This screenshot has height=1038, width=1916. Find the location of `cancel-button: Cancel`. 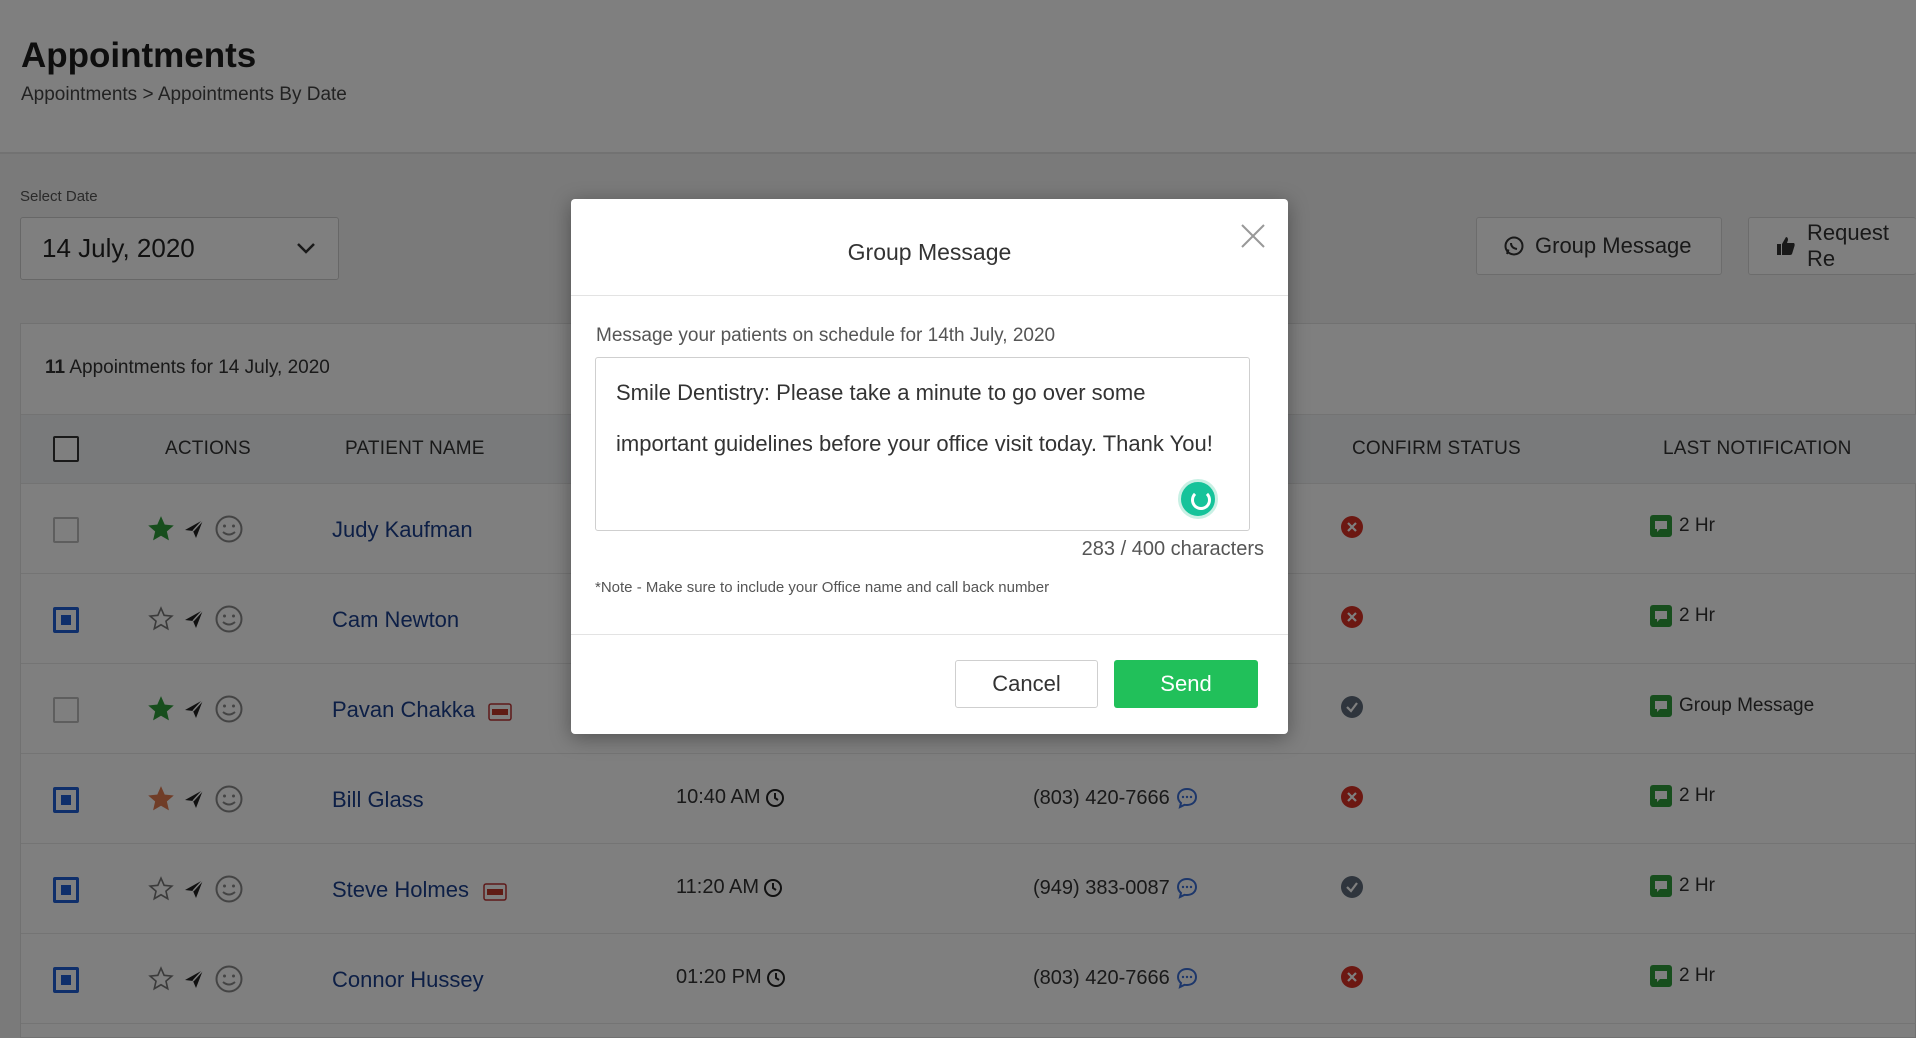

cancel-button: Cancel is located at coordinates (1026, 684).